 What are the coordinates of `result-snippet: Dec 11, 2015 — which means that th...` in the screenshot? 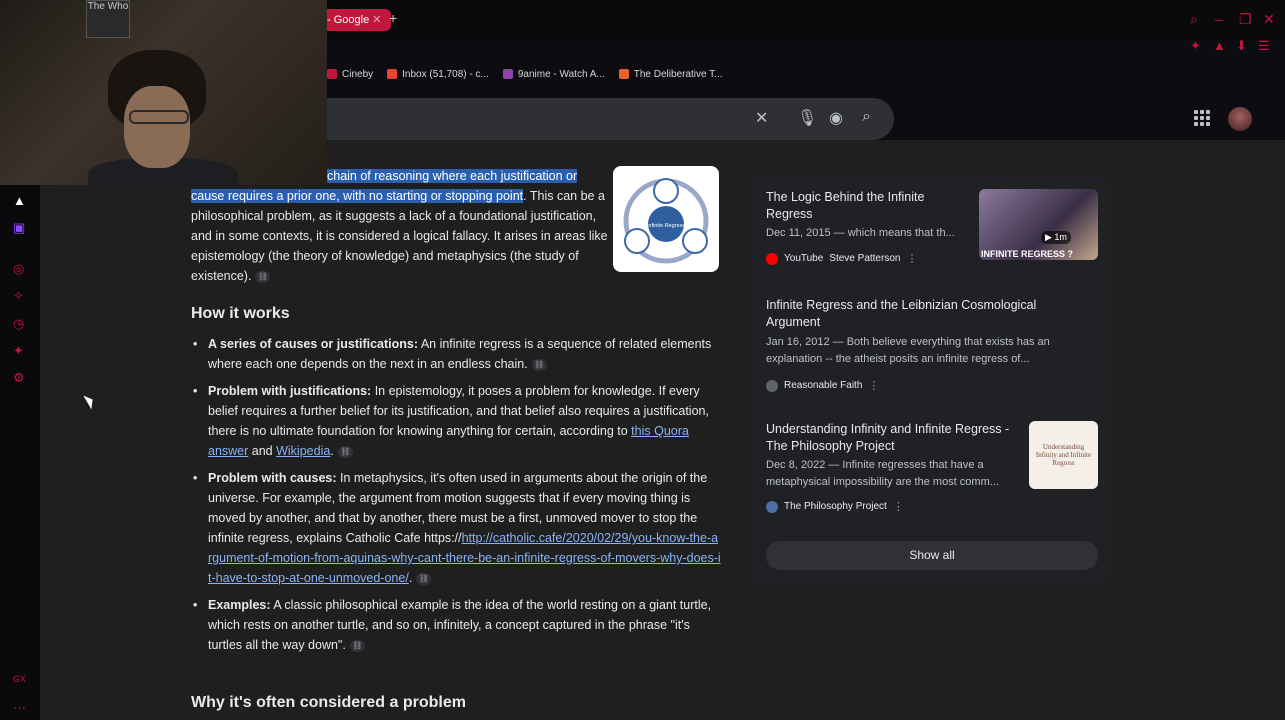 It's located at (860, 233).